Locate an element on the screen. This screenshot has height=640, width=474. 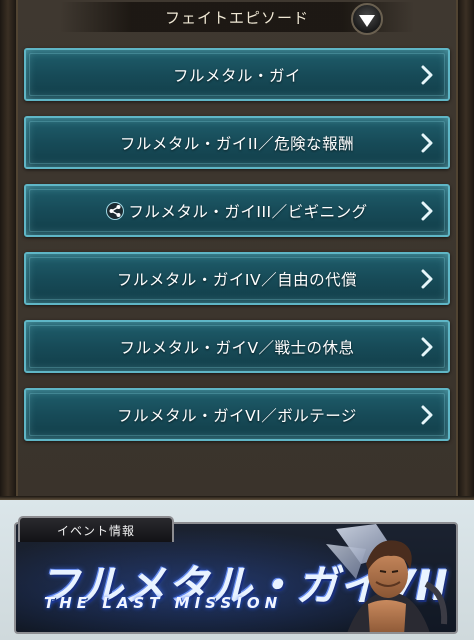
section-title: フェイトエピソード is located at coordinates (236, 17).